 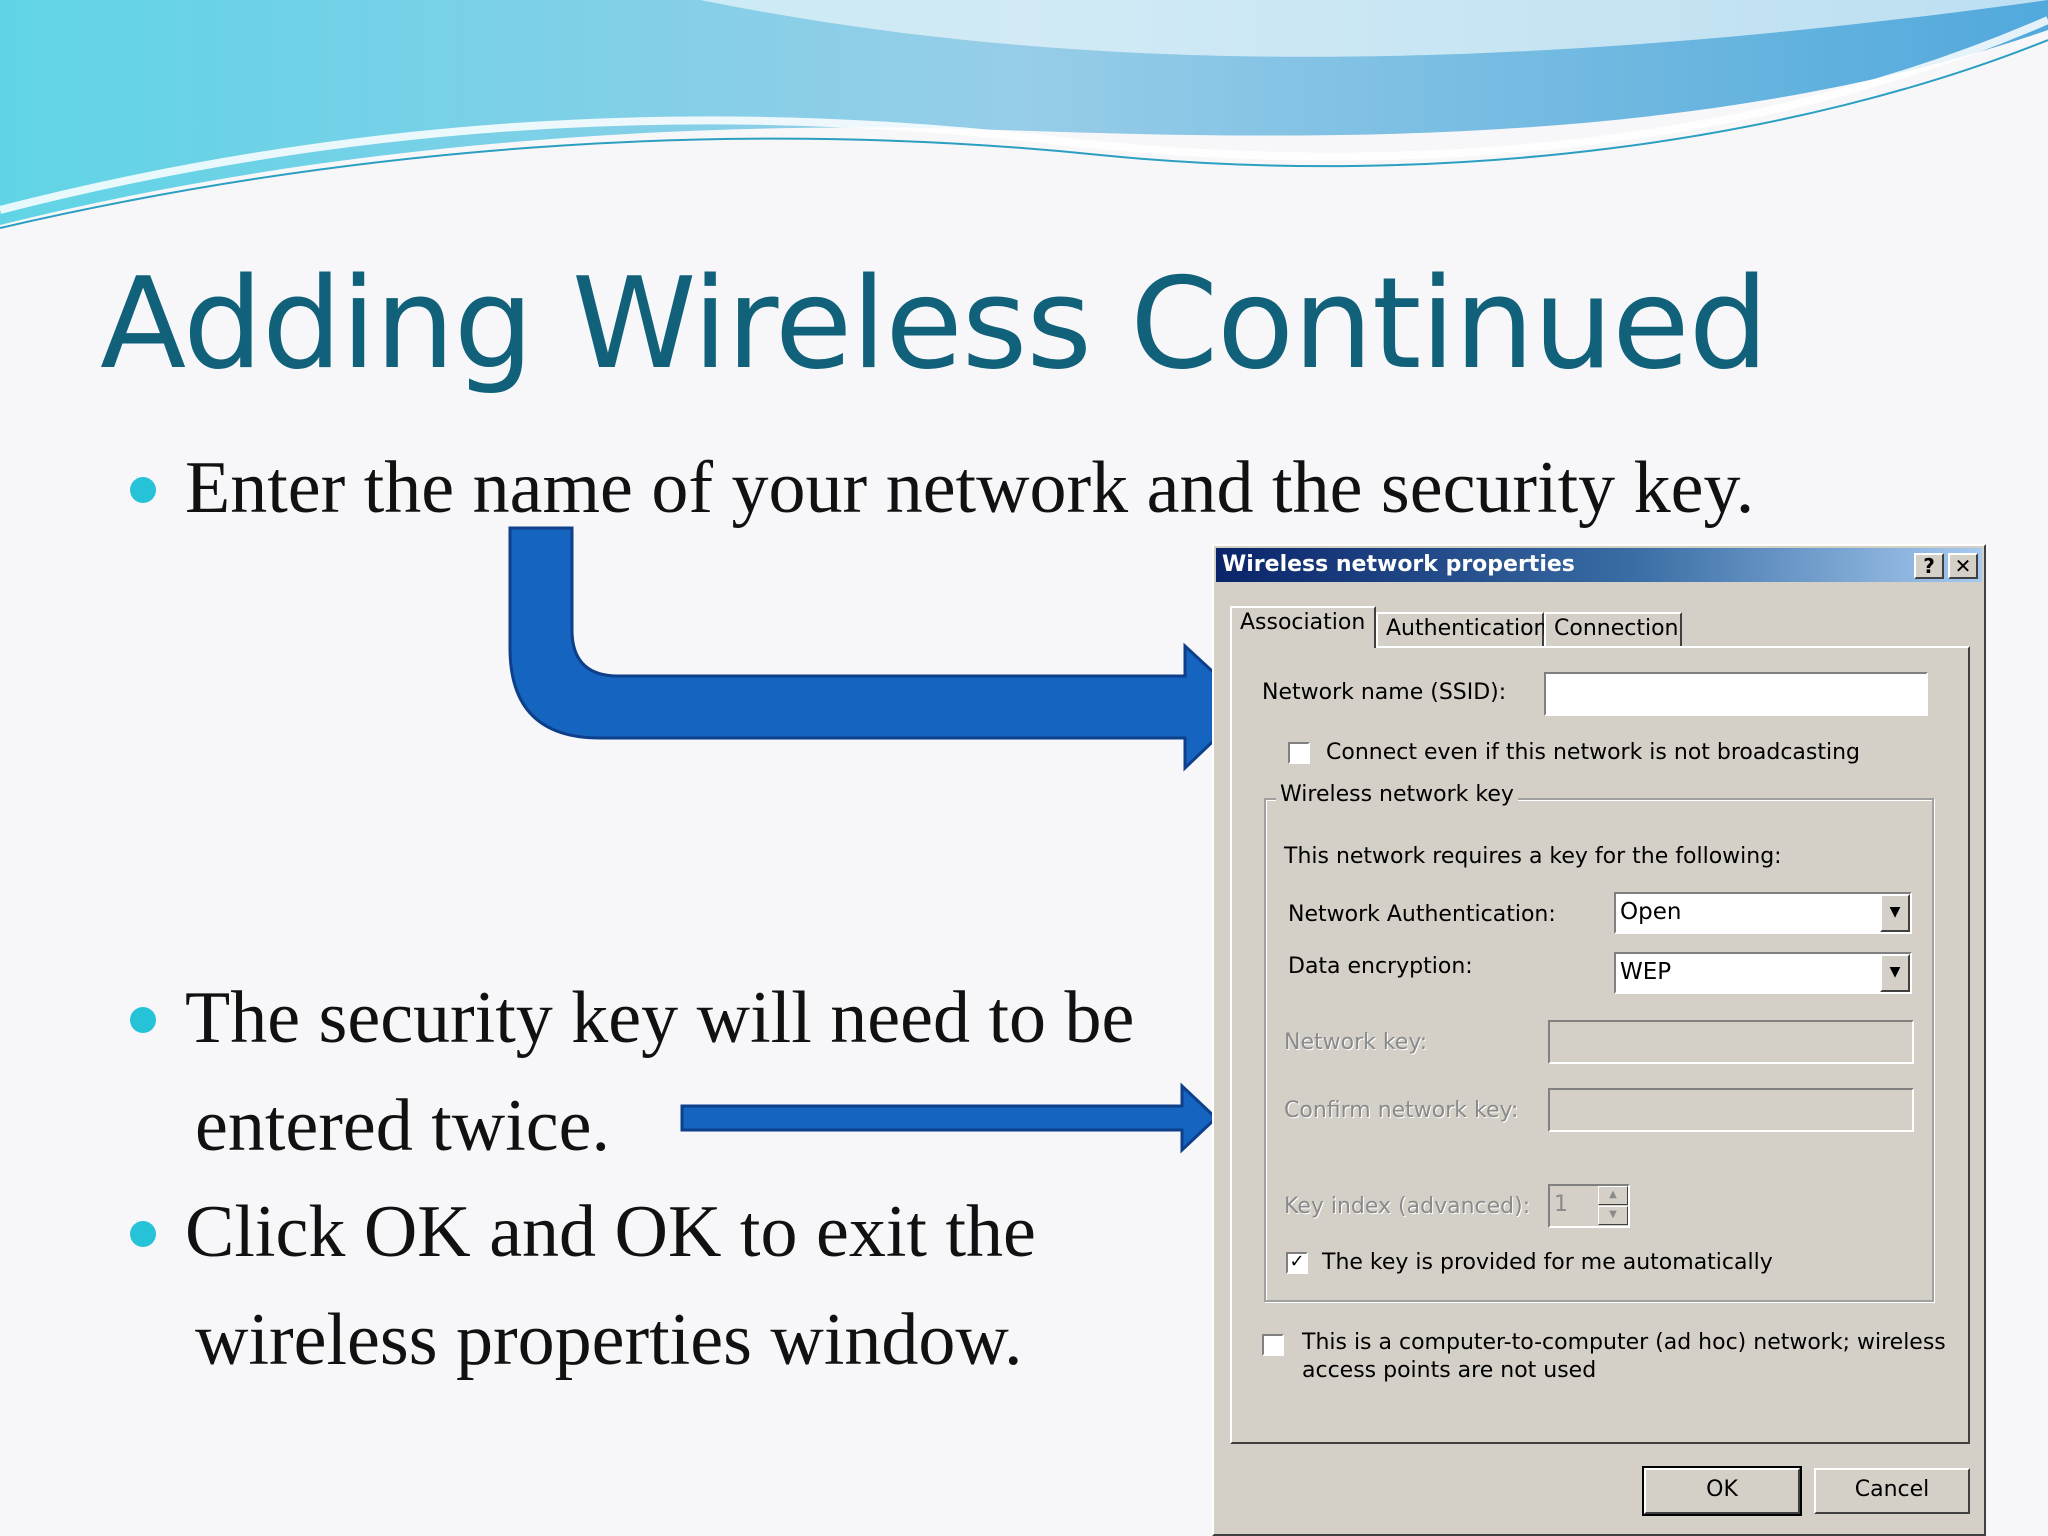 What do you see at coordinates (1462, 629) in the screenshot?
I see `tab-authentication: Authentication` at bounding box center [1462, 629].